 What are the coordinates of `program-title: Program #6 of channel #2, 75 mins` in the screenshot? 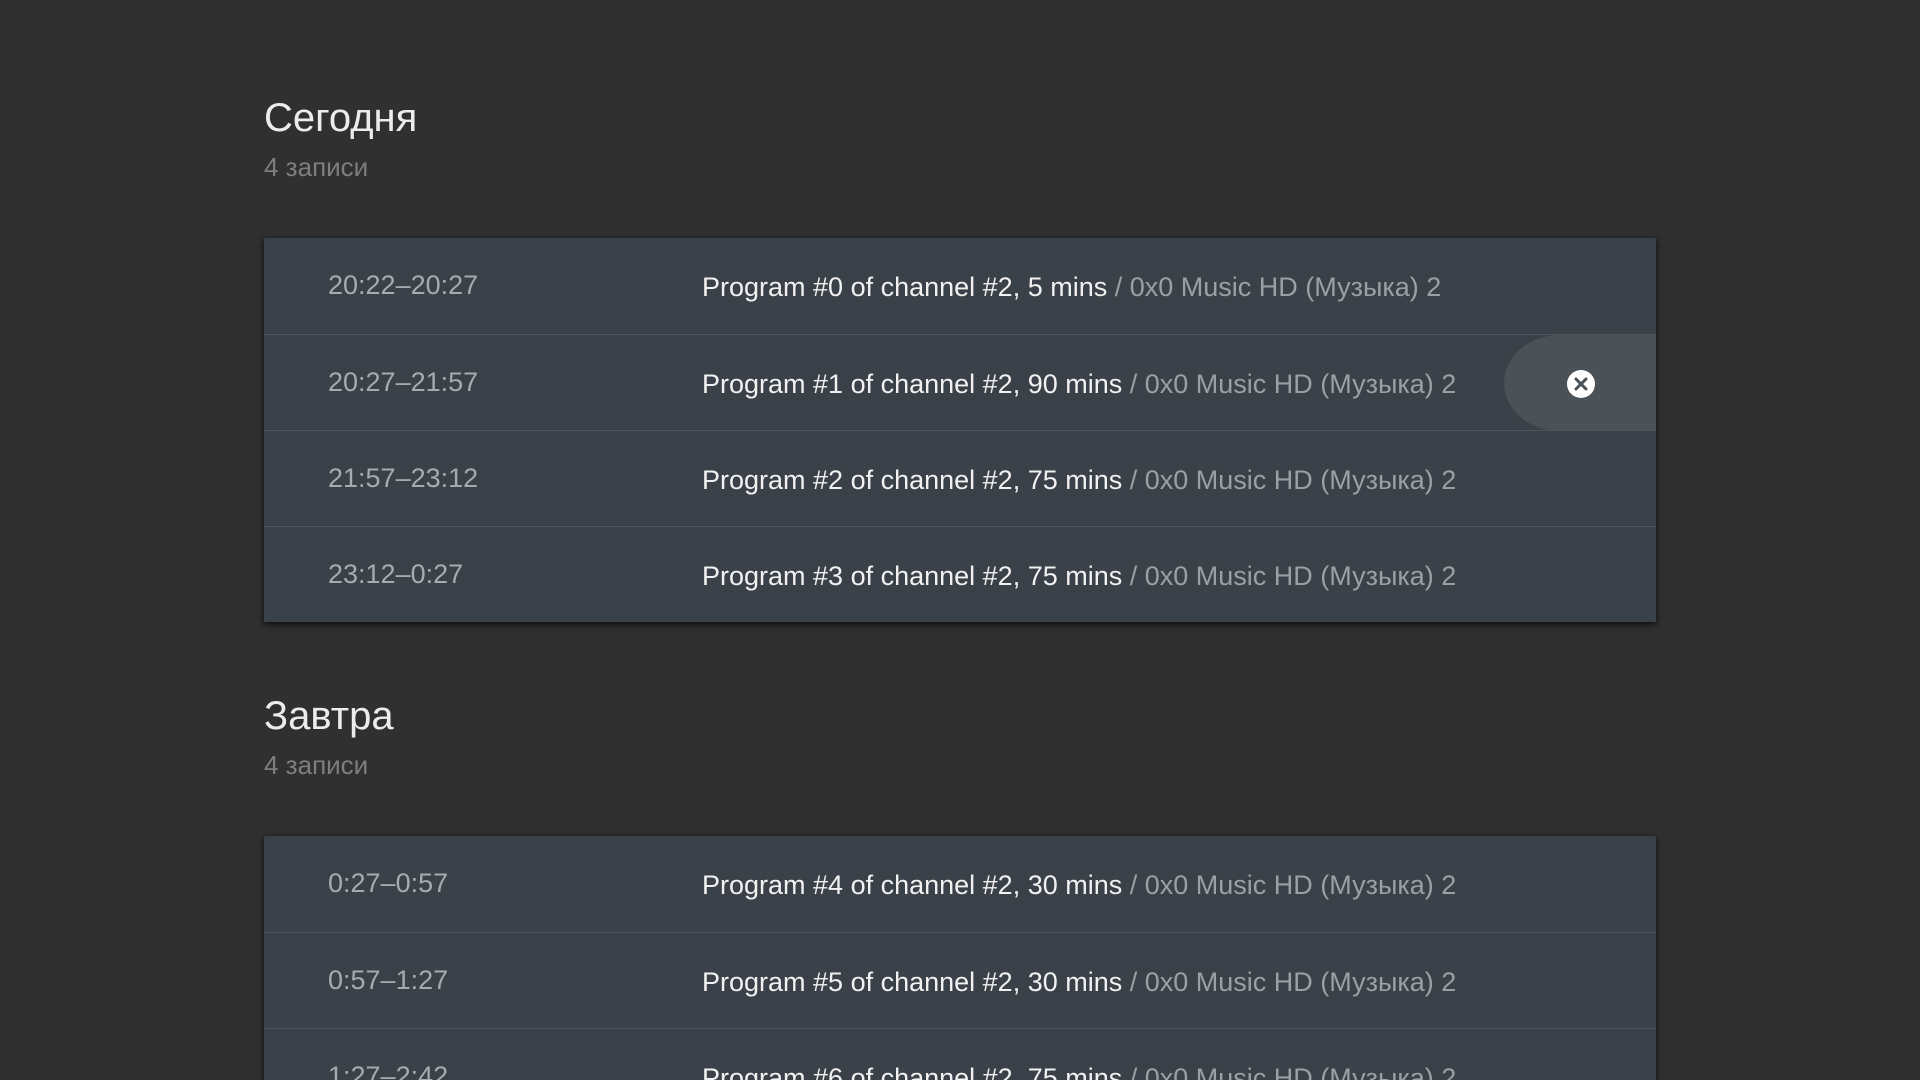 It's located at (912, 1071).